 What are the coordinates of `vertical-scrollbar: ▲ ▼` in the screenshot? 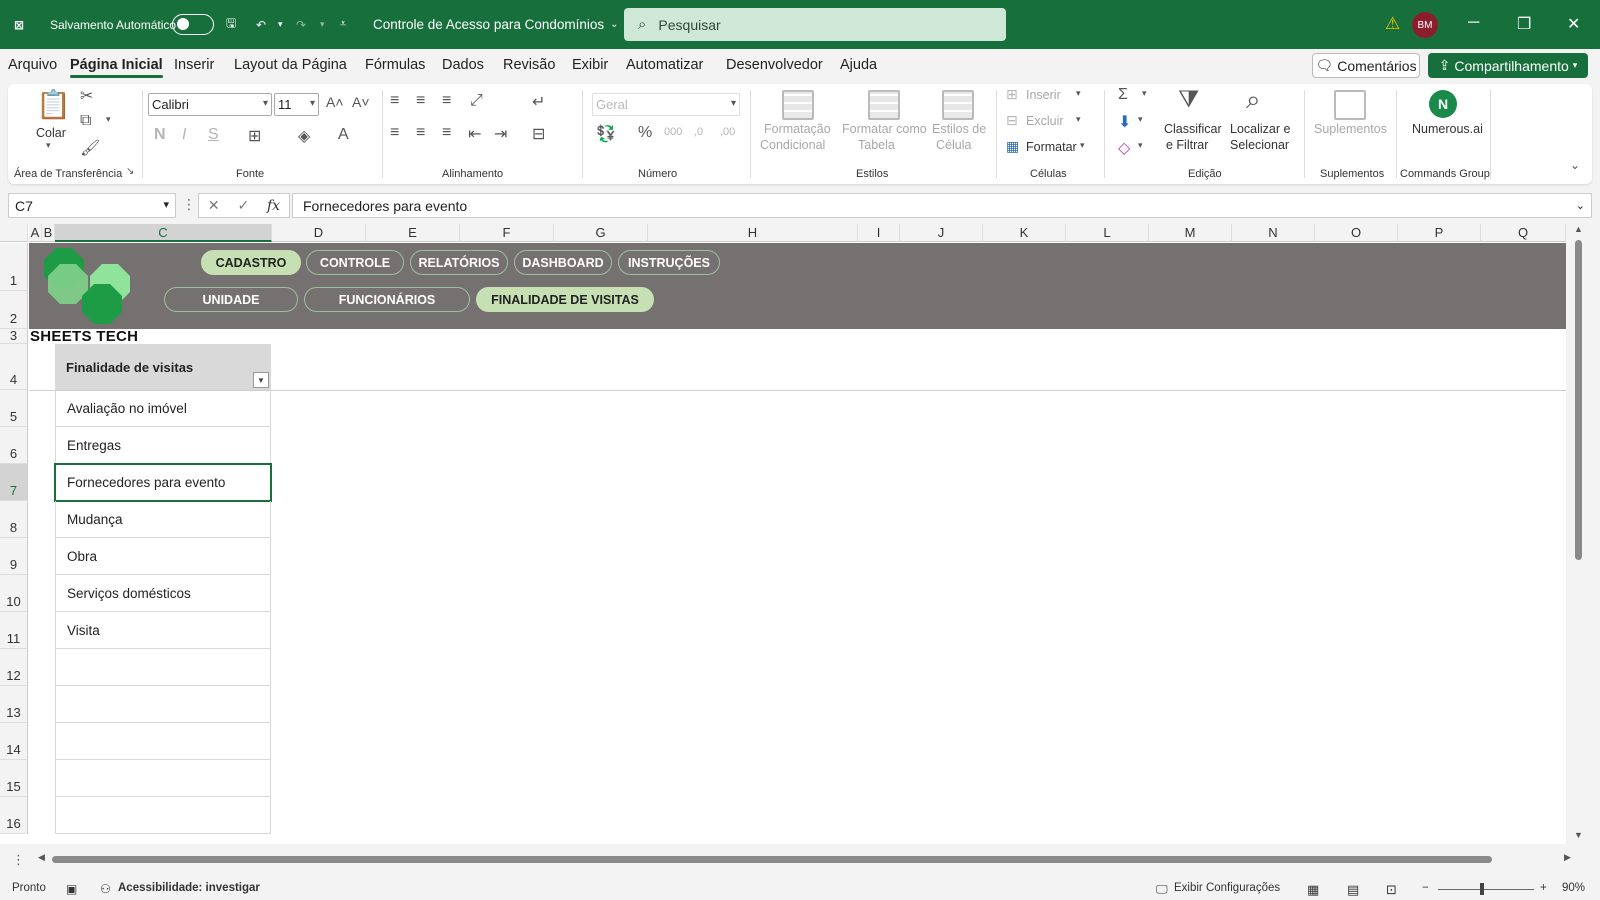 It's located at (1578, 534).